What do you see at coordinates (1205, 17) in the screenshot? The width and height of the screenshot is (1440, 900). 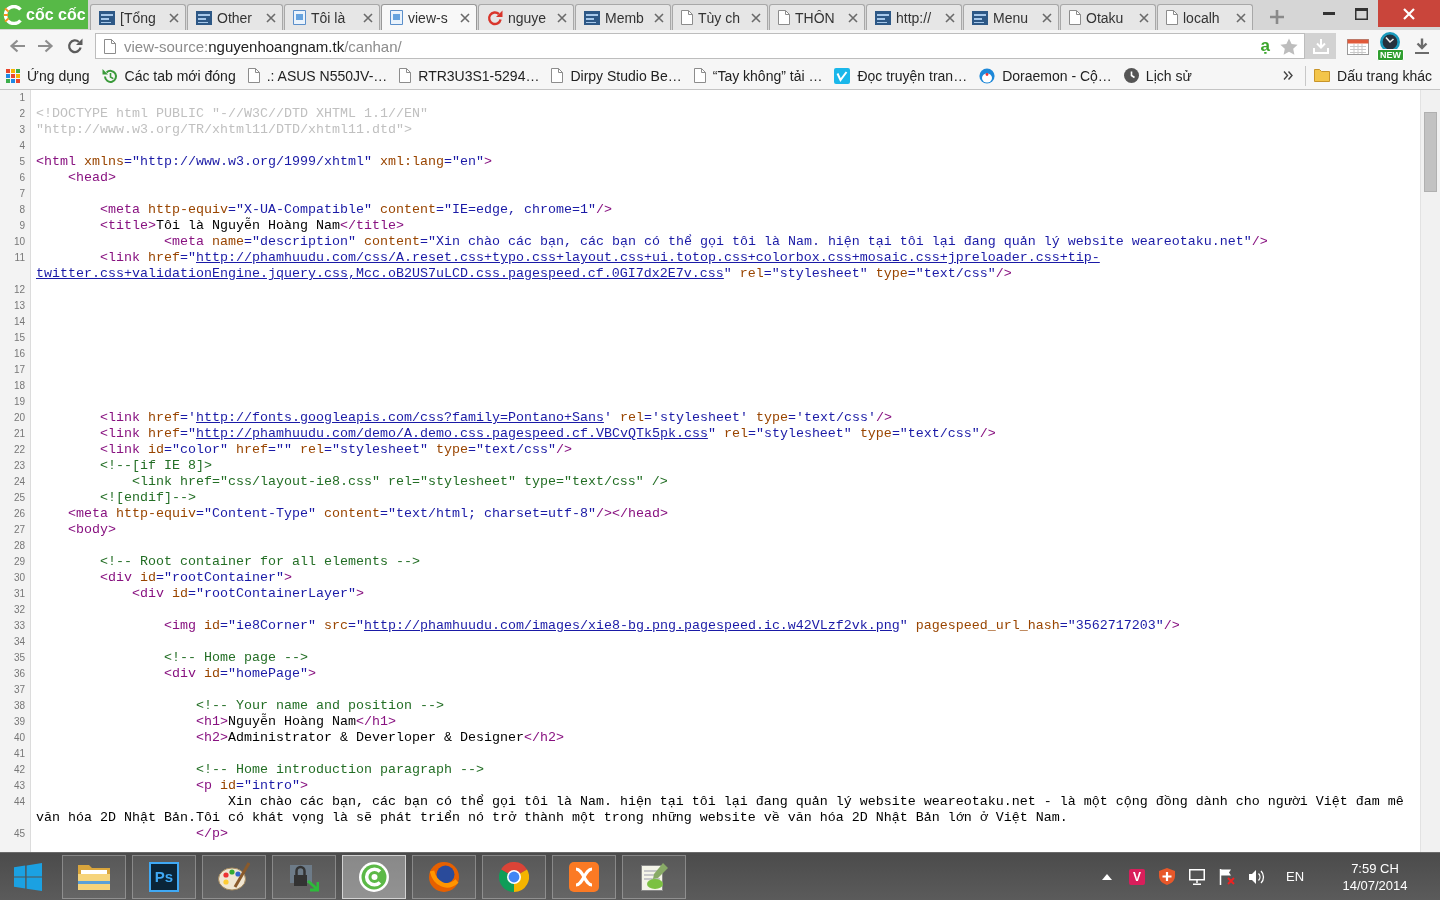 I see `tab: localh` at bounding box center [1205, 17].